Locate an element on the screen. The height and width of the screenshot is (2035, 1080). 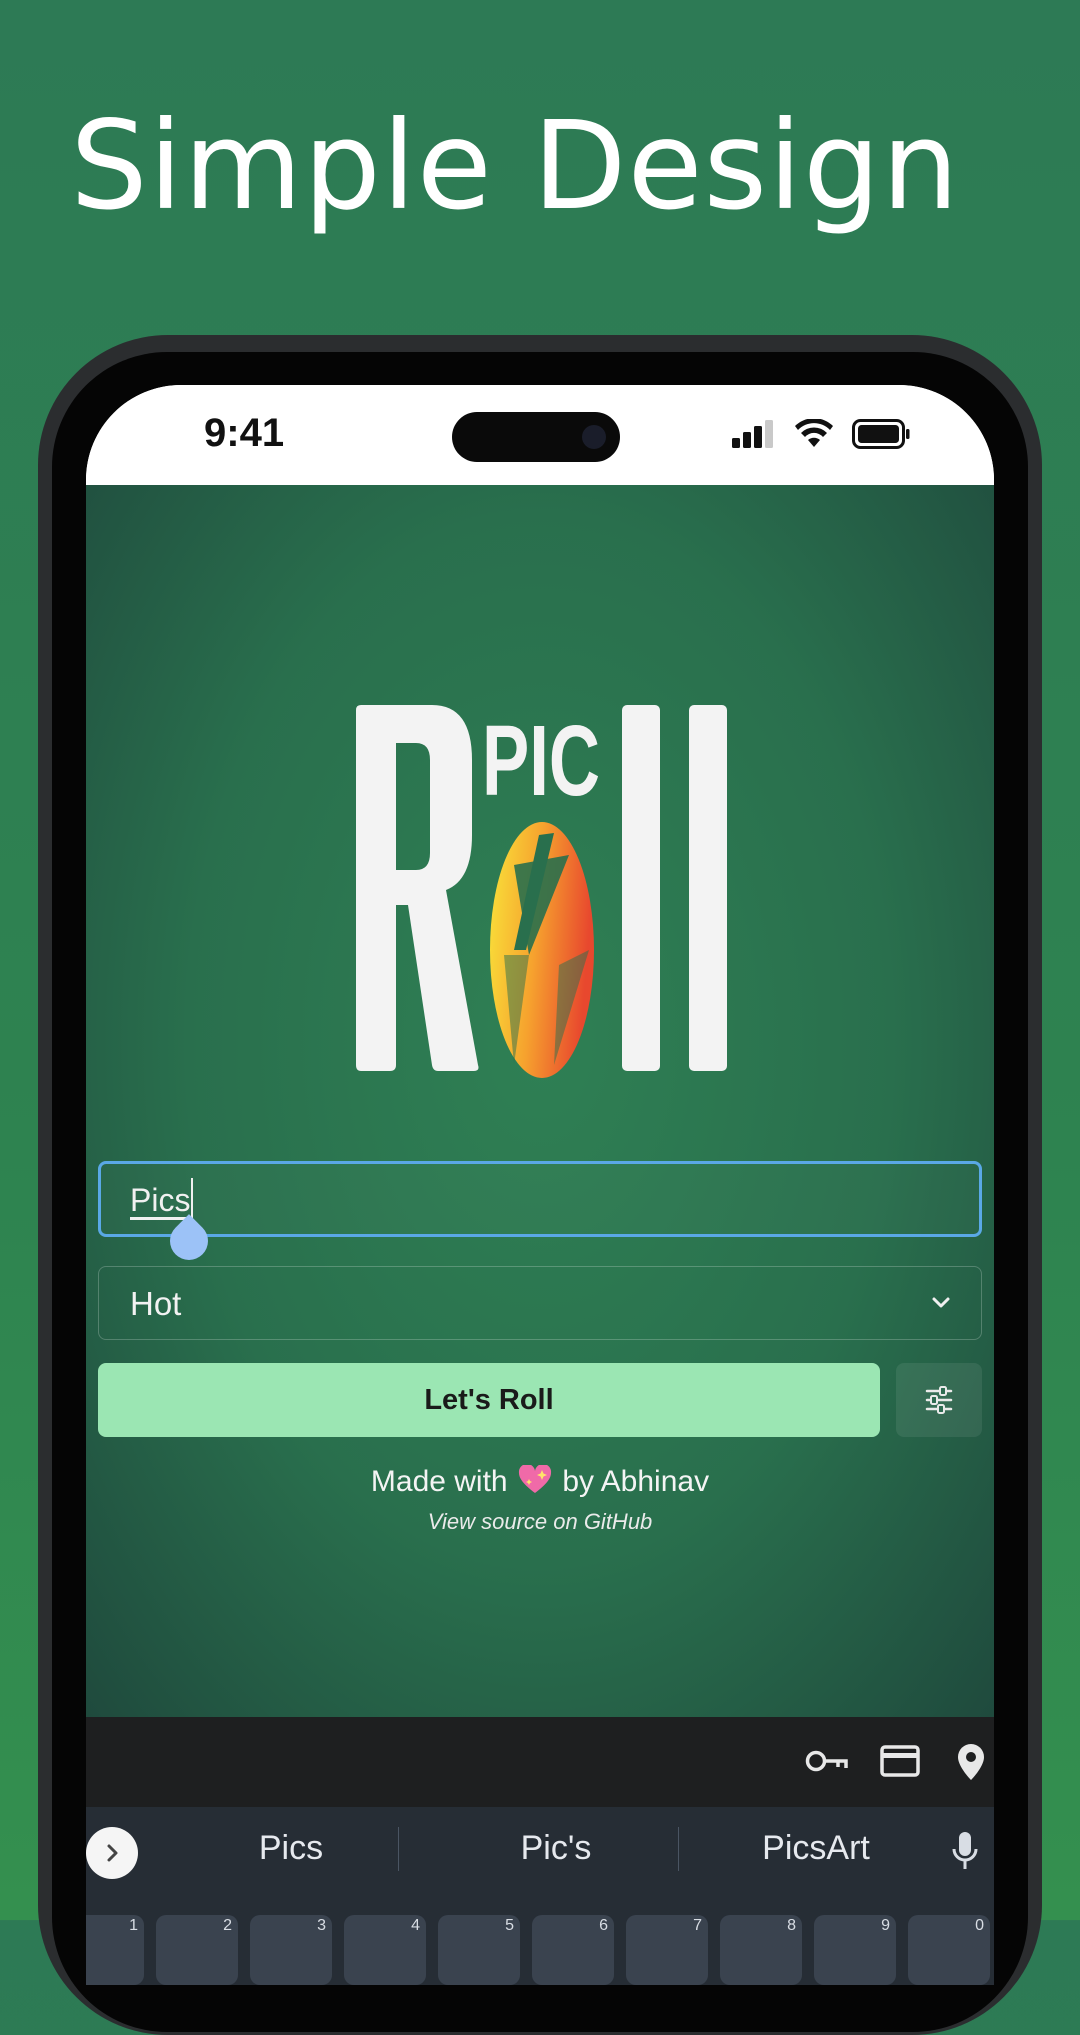
headline: Simple Design is located at coordinates (515, 166).